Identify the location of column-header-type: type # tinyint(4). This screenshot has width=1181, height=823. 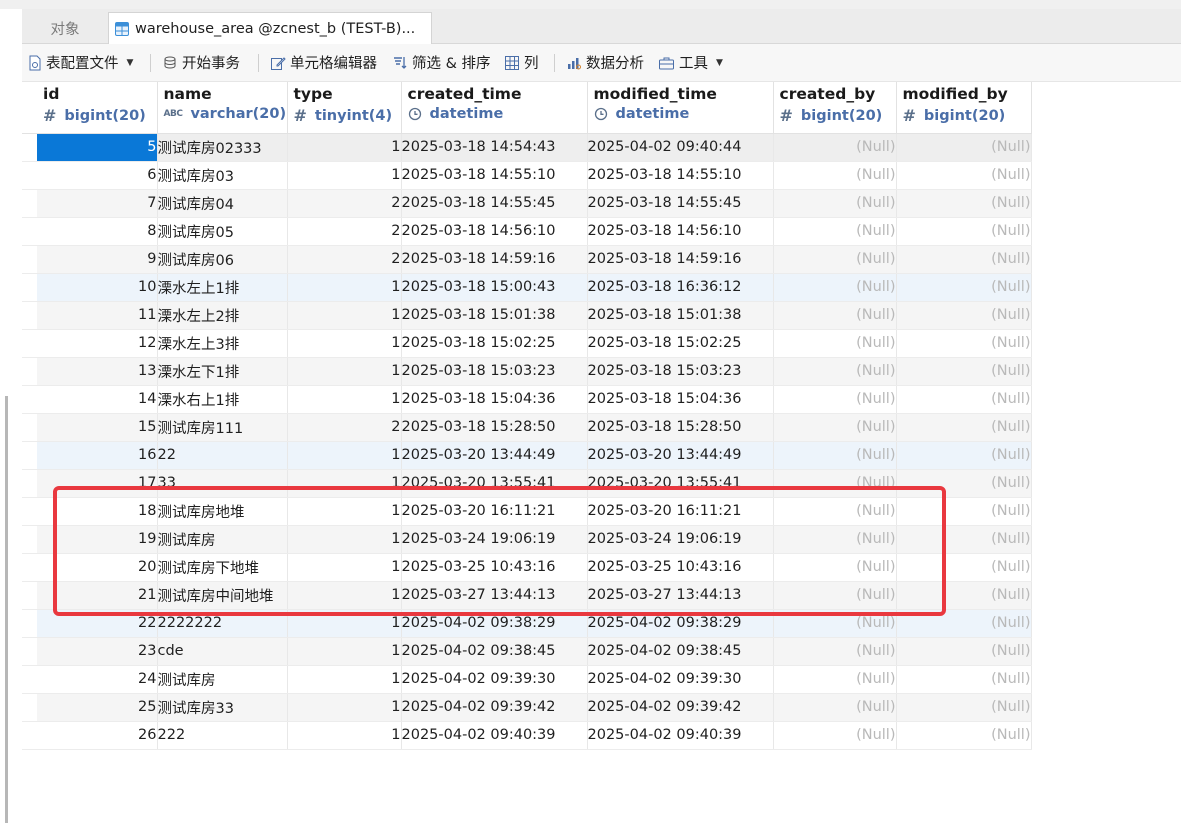
(344, 108).